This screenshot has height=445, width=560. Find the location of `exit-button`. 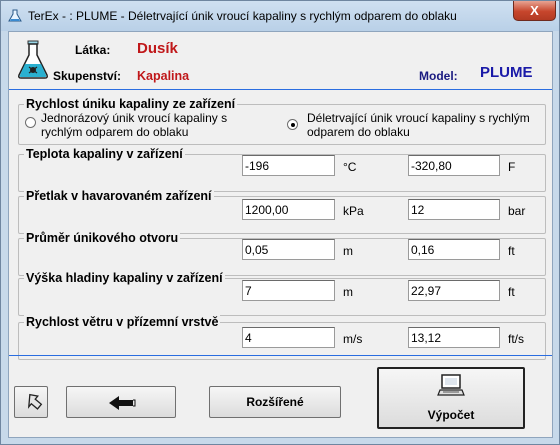

exit-button is located at coordinates (31, 402).